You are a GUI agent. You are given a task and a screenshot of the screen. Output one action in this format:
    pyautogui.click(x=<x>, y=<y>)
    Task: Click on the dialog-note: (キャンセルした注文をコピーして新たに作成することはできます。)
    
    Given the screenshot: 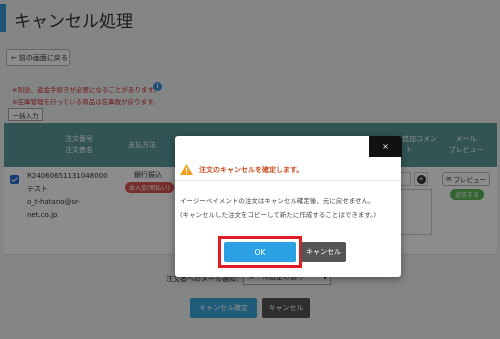 What is the action you would take?
    pyautogui.click(x=278, y=215)
    